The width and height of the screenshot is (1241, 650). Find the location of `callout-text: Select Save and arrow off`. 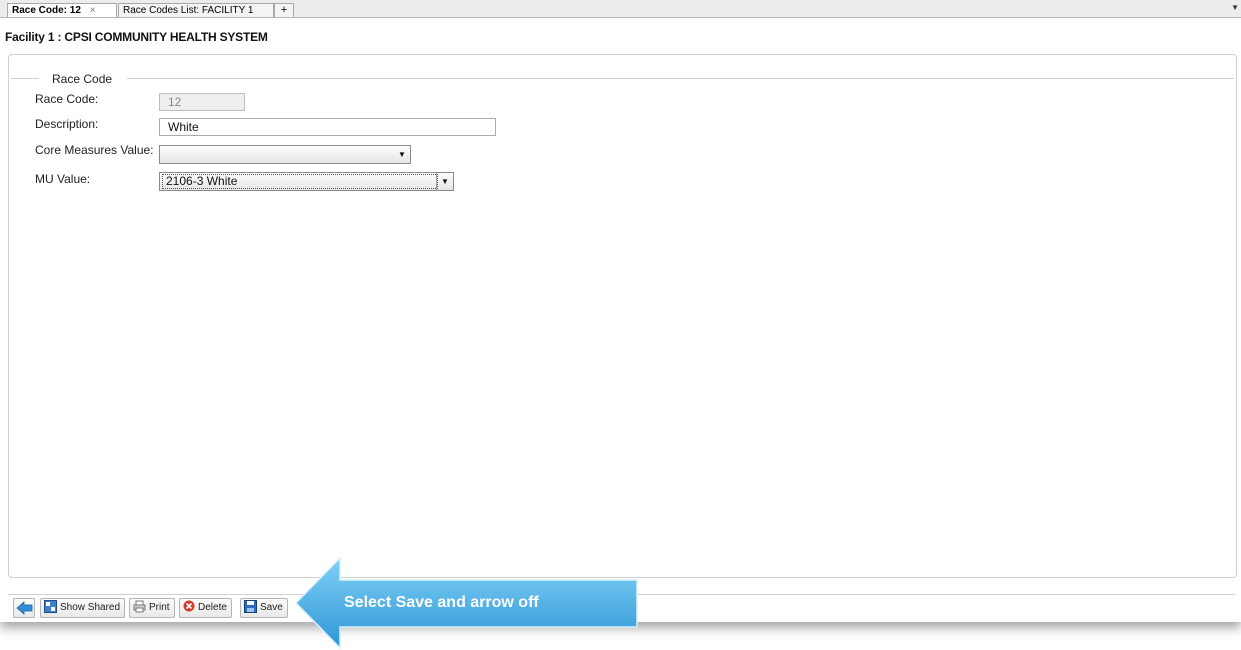

callout-text: Select Save and arrow off is located at coordinates (441, 602).